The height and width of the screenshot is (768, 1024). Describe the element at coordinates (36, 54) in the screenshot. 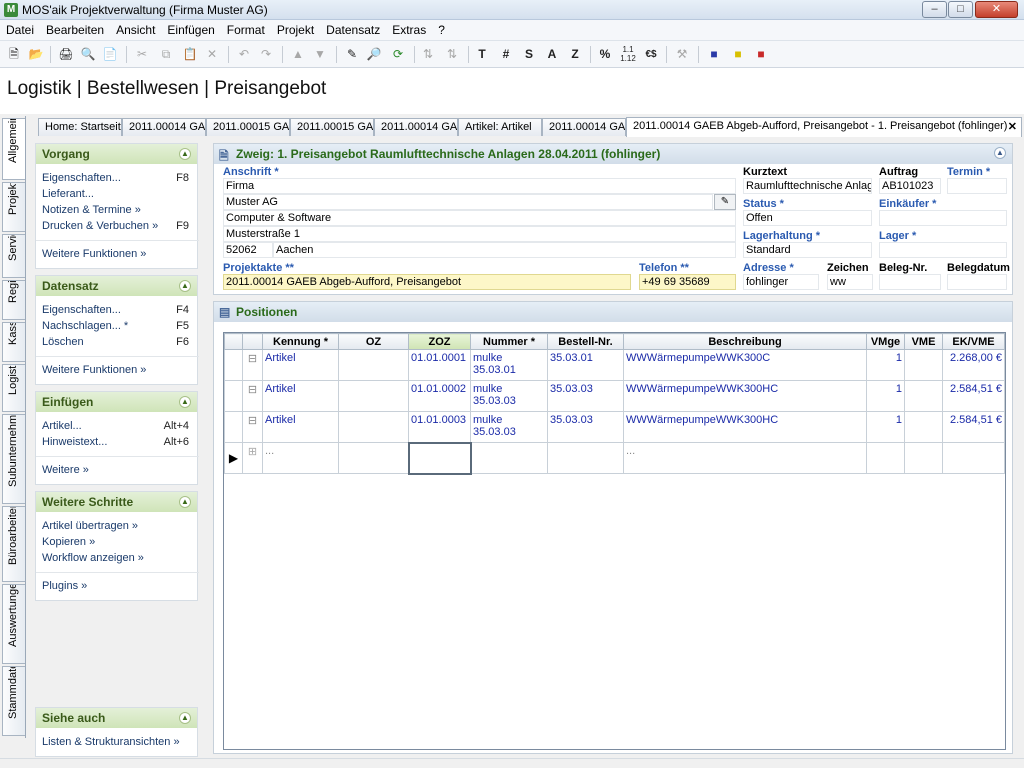

I see `open-folder-icon: 📂` at that location.